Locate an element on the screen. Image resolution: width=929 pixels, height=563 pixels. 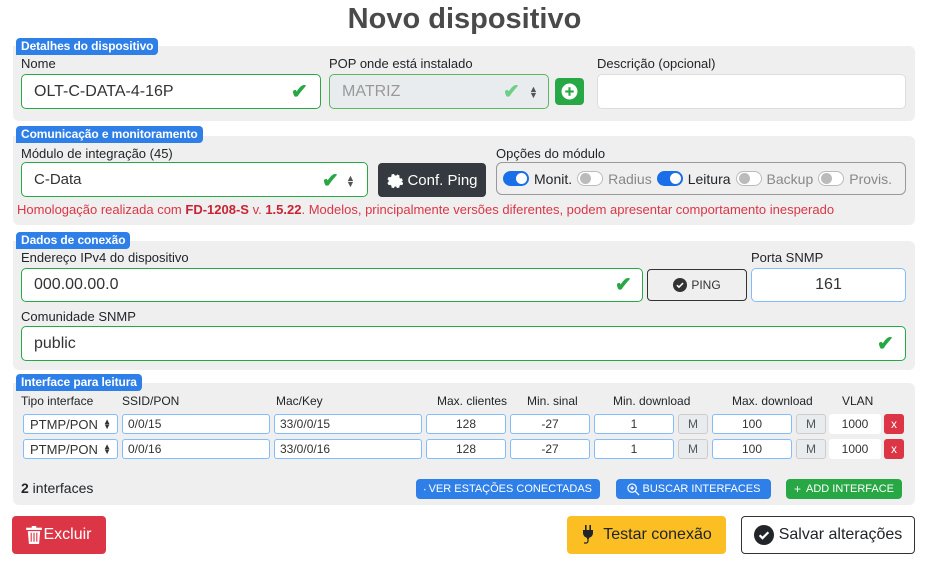
toggle-monit: Monit. is located at coordinates (537, 179).